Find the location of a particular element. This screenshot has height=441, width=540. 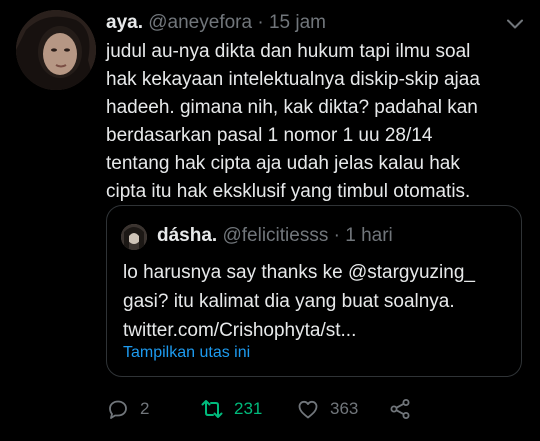

retweet-count: 231 is located at coordinates (248, 408).